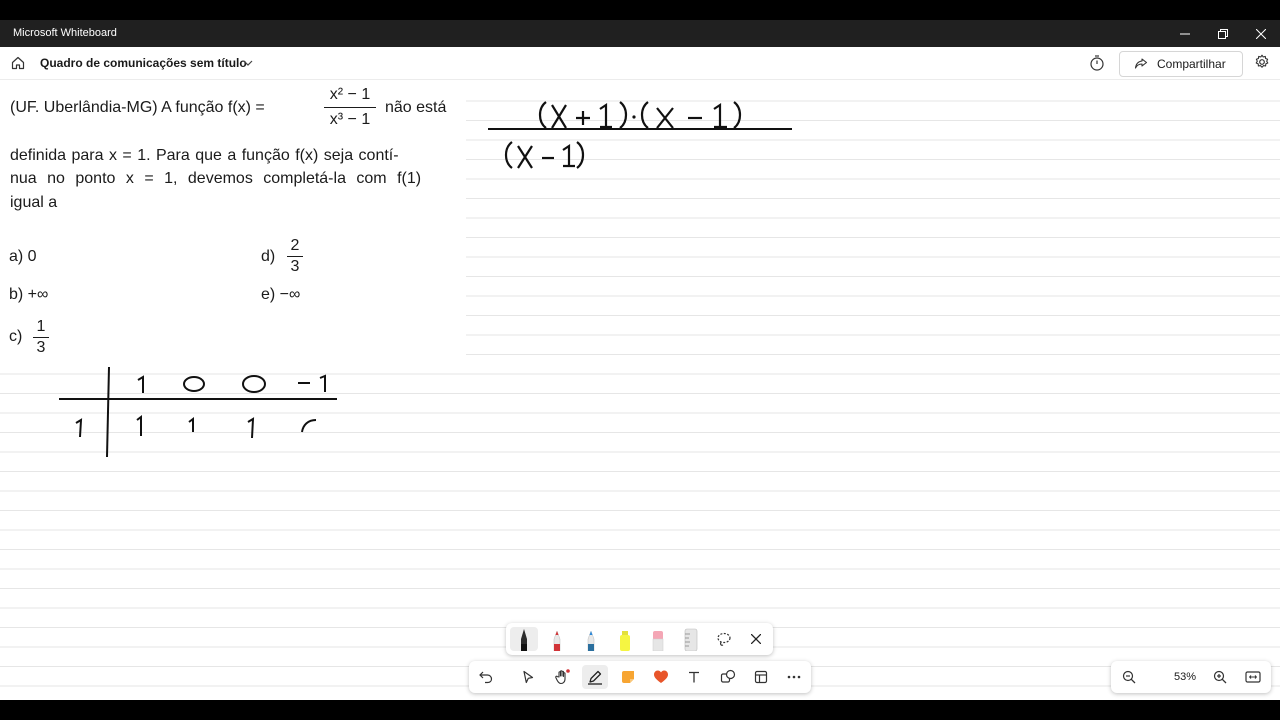 The image size is (1280, 720). I want to click on home-icon, so click(18, 63).